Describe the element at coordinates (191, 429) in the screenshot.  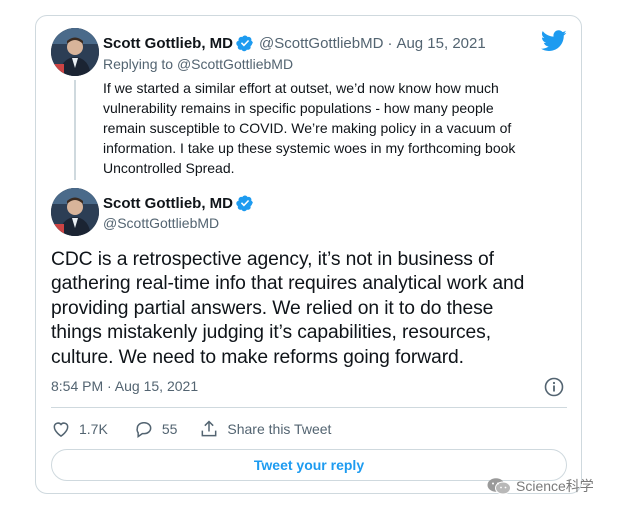
I see `tweet-actions: 1.7K 55 Share this Tweet` at that location.